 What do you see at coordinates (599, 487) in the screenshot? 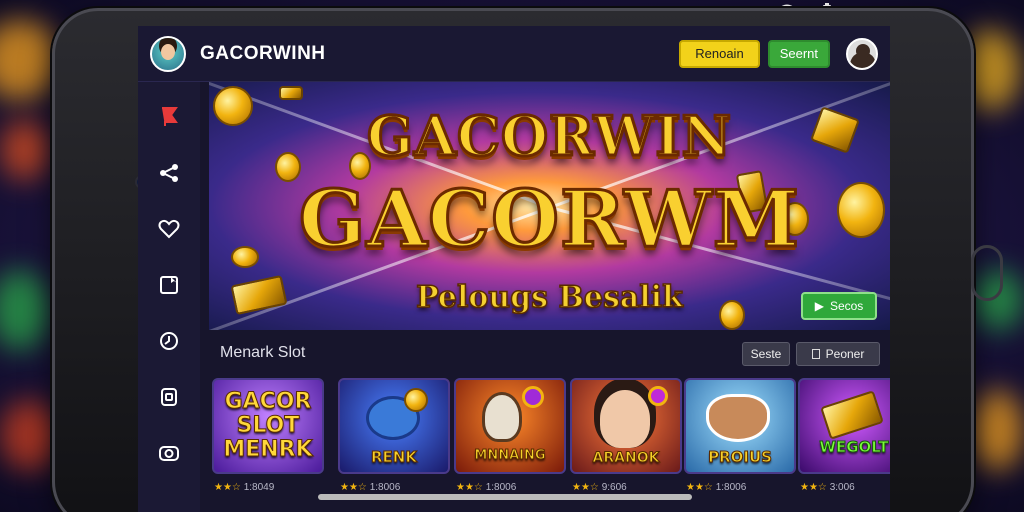
I see `game-meta: ★★☆ 9:606` at bounding box center [599, 487].